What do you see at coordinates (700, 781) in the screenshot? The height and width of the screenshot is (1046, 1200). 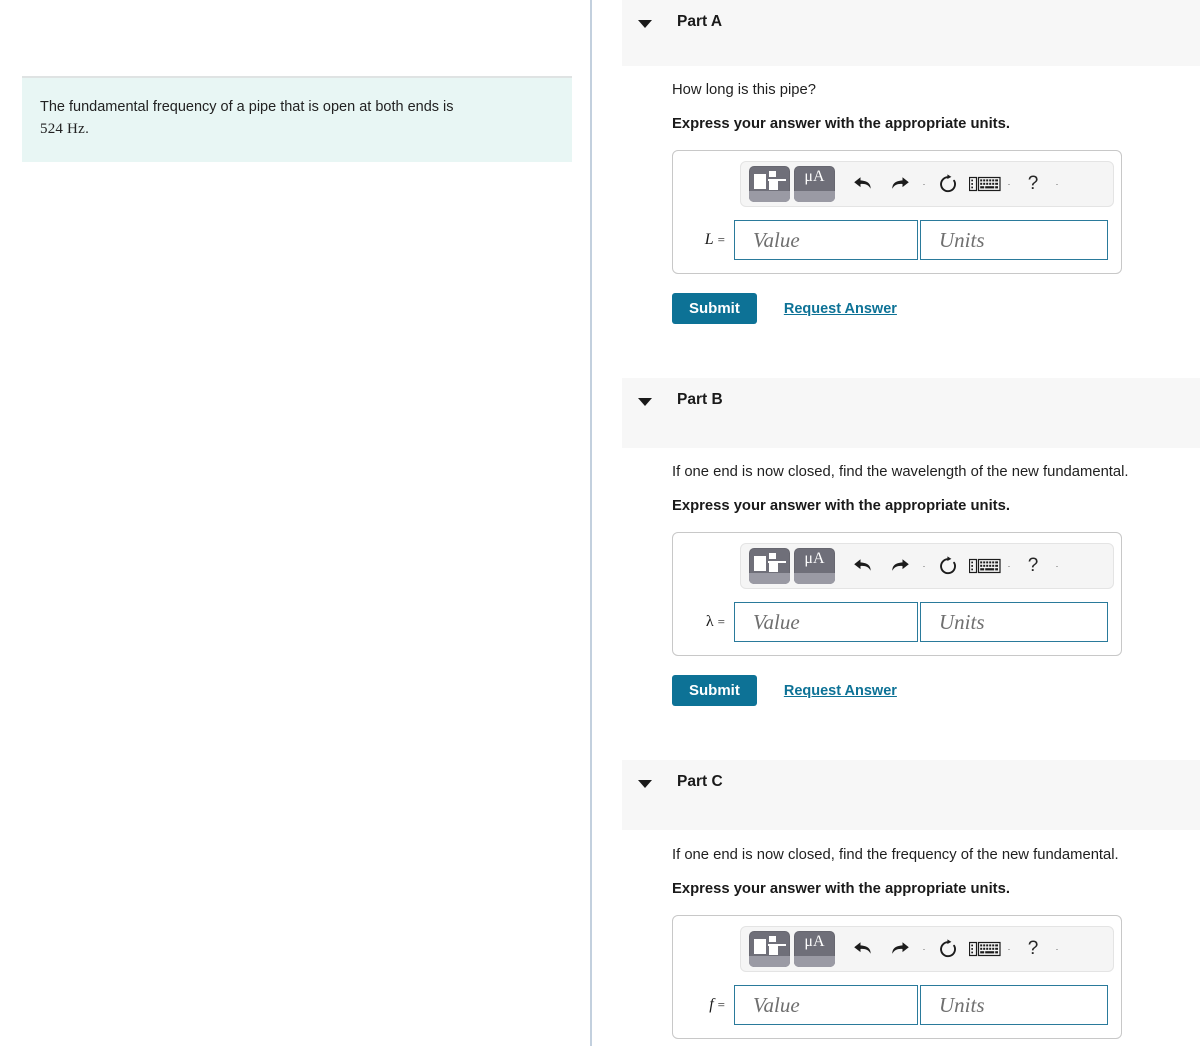 I see `part-title-c: Part C` at bounding box center [700, 781].